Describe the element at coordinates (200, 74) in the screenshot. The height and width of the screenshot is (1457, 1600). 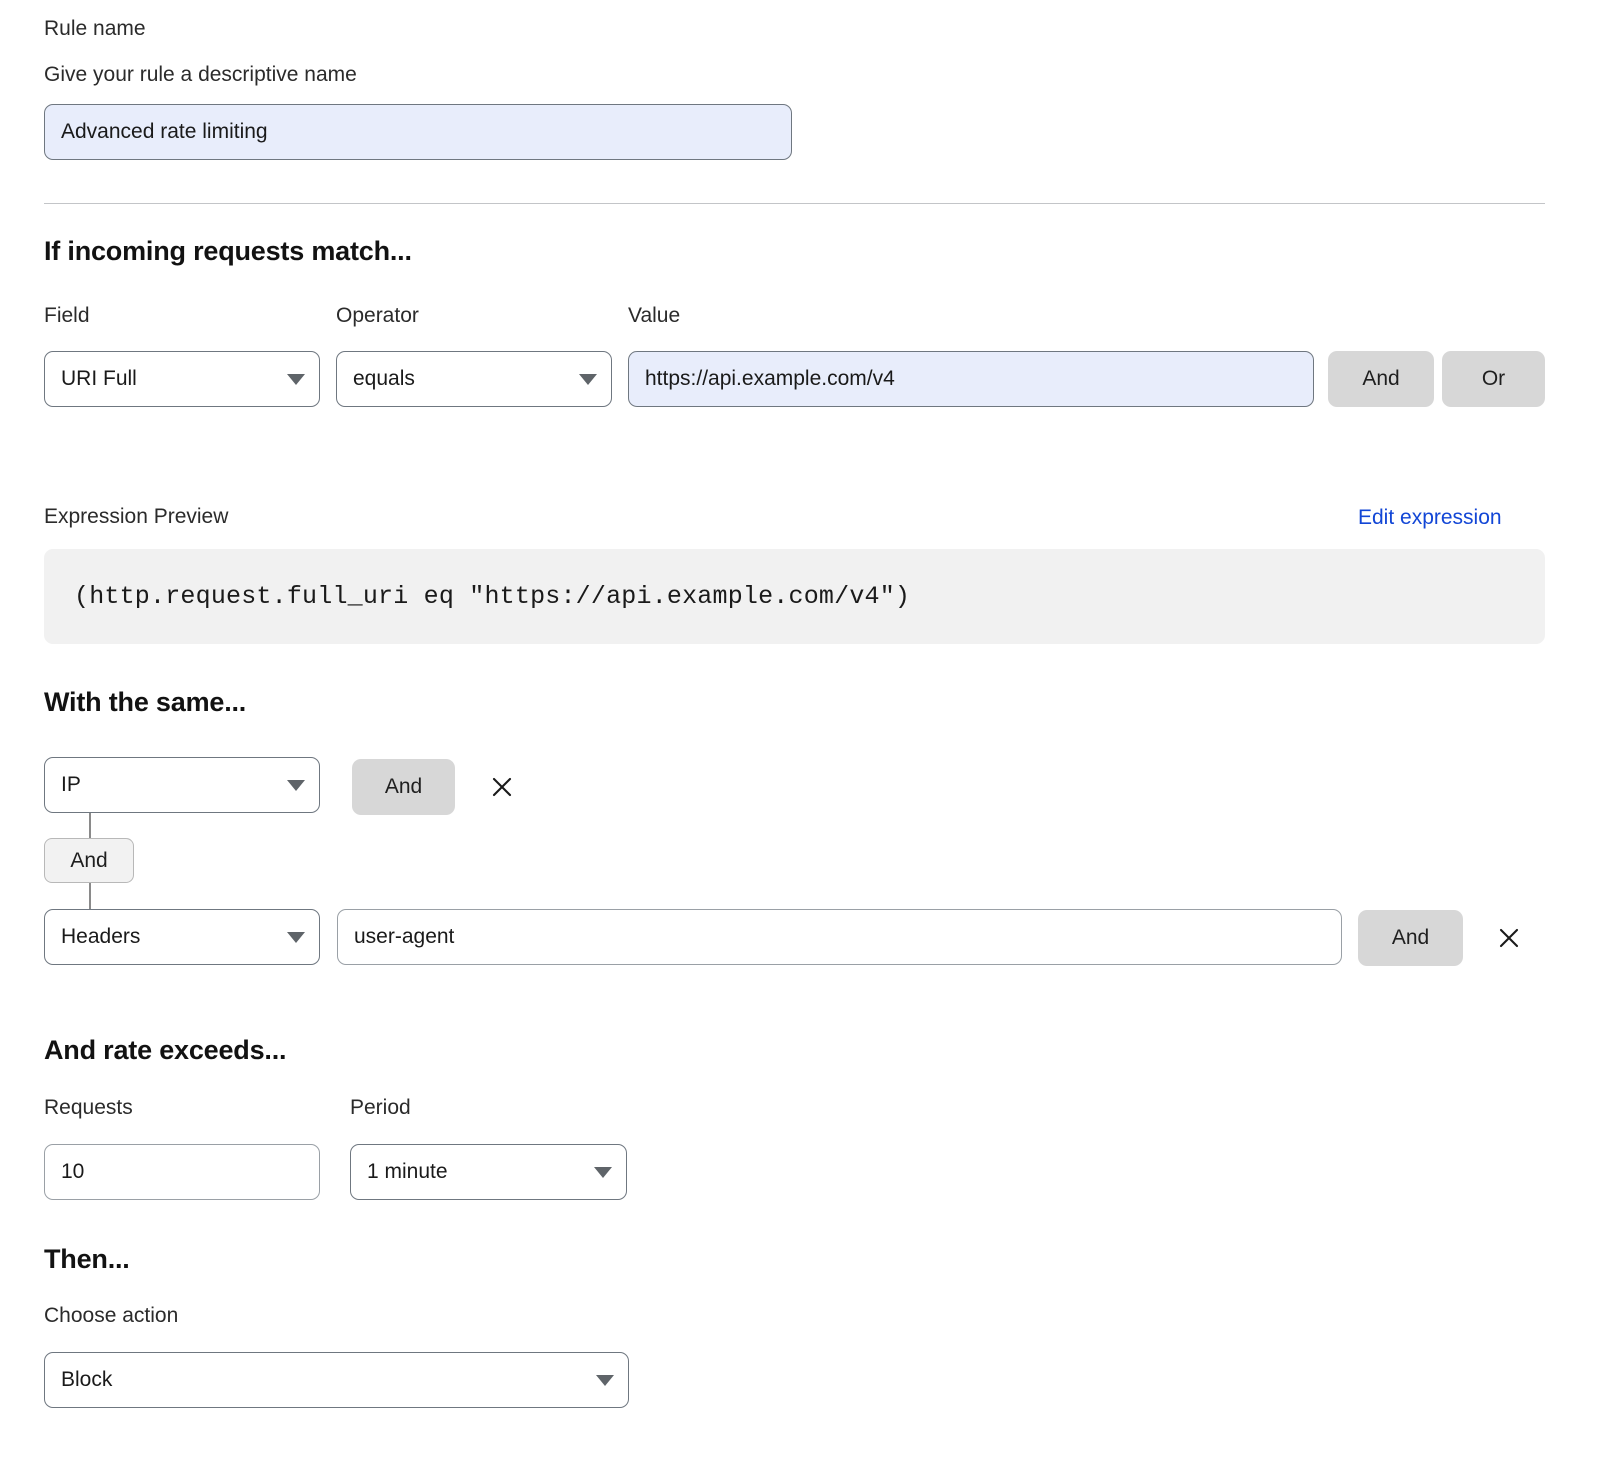
I see `rule-name-help-text: Give your rule a descriptive name` at that location.